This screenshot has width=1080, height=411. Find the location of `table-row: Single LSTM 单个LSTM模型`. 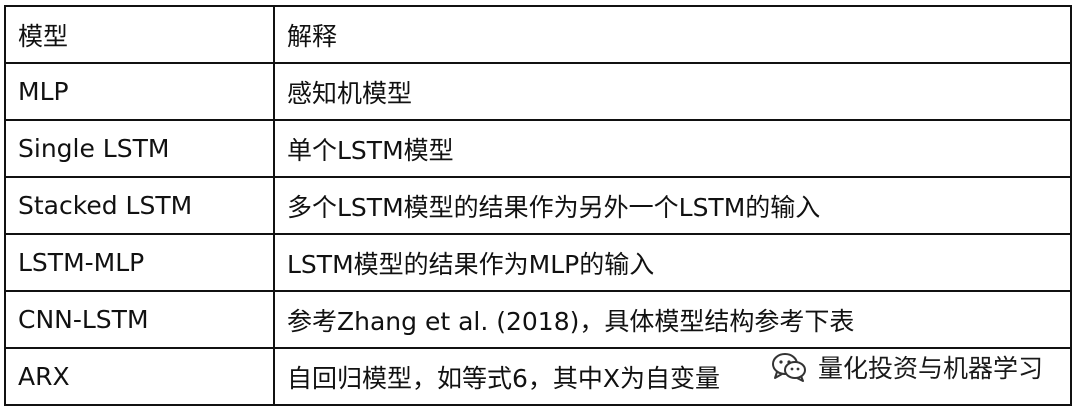

table-row: Single LSTM 单个LSTM模型 is located at coordinates (538, 148).